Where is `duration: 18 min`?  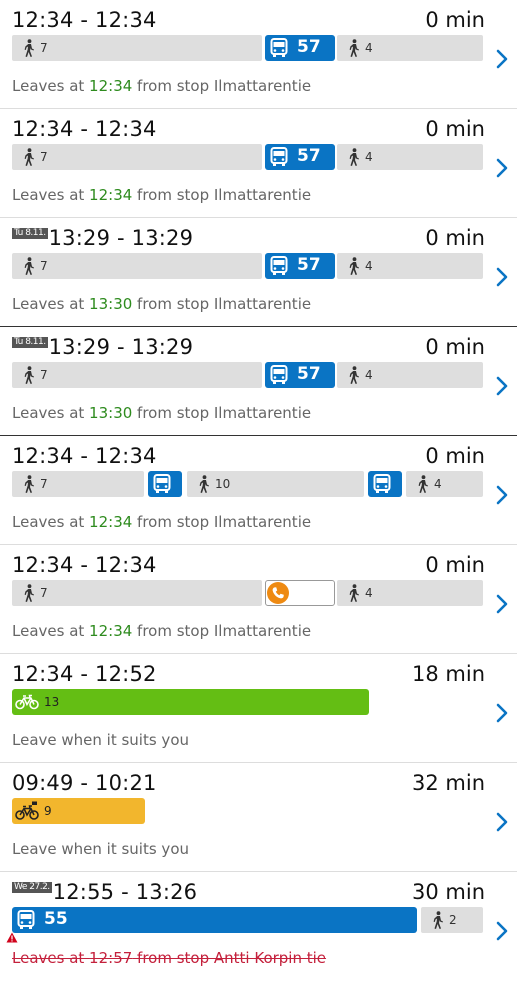 duration: 18 min is located at coordinates (448, 674).